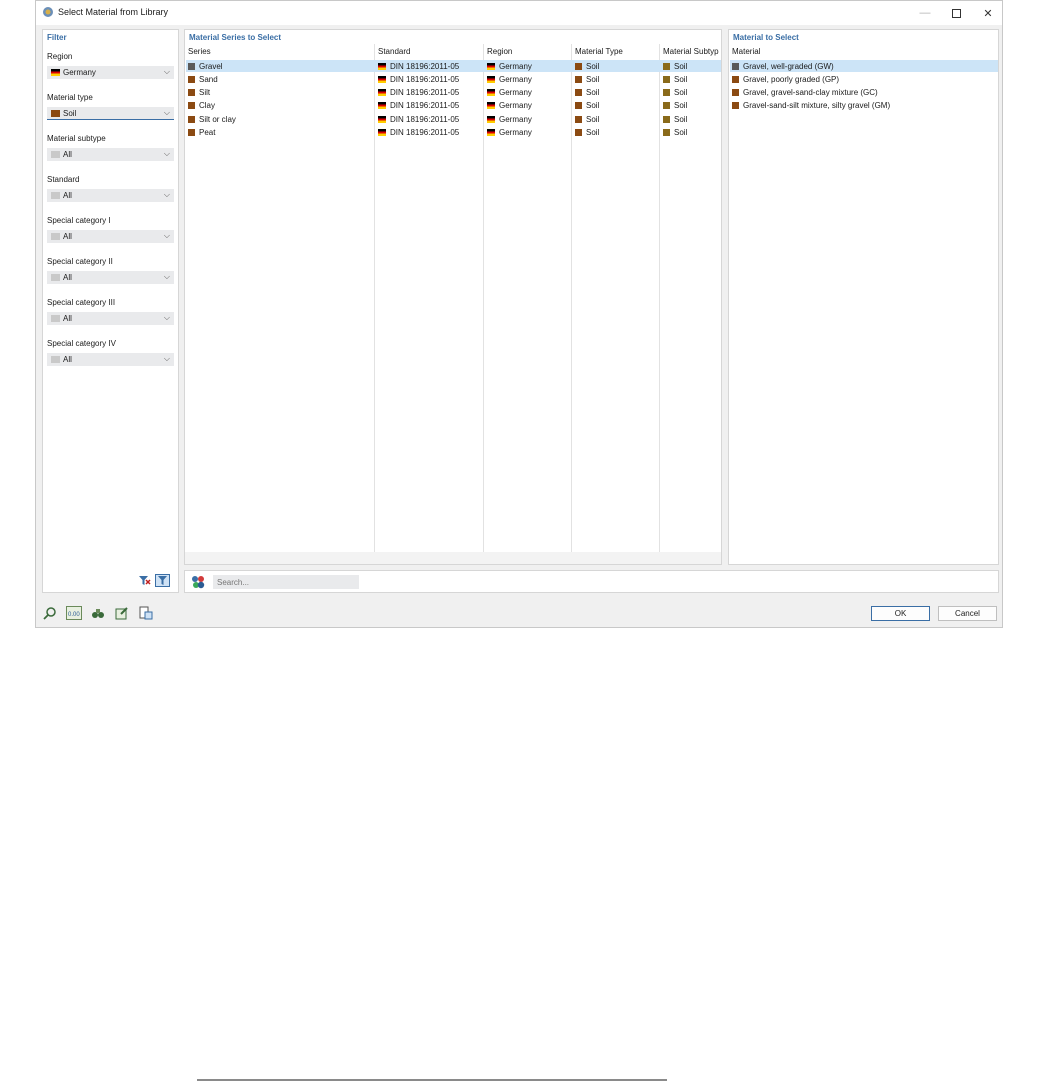  I want to click on special-category-2-value: All, so click(67, 277).